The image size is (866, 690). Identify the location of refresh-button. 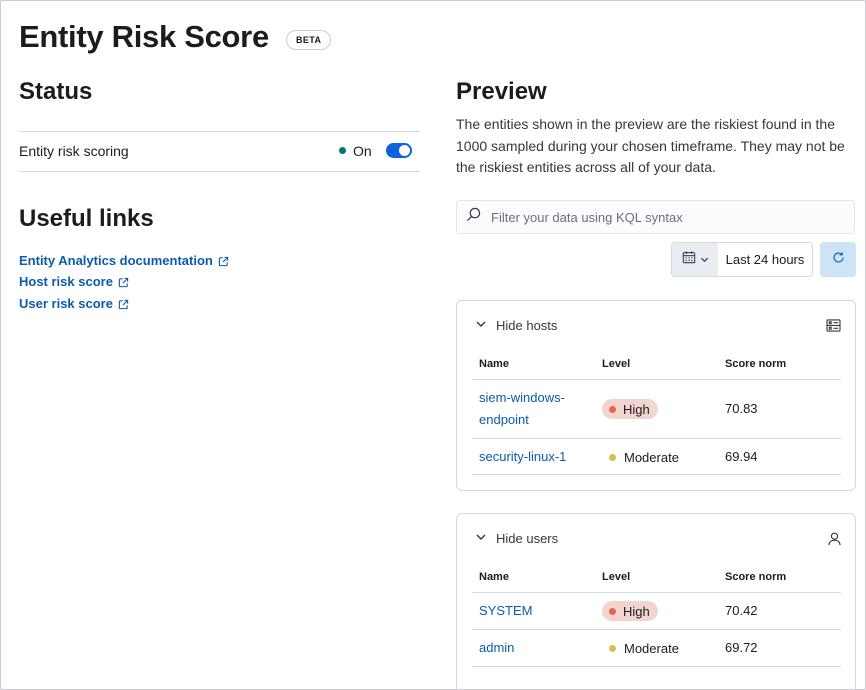
(838, 259).